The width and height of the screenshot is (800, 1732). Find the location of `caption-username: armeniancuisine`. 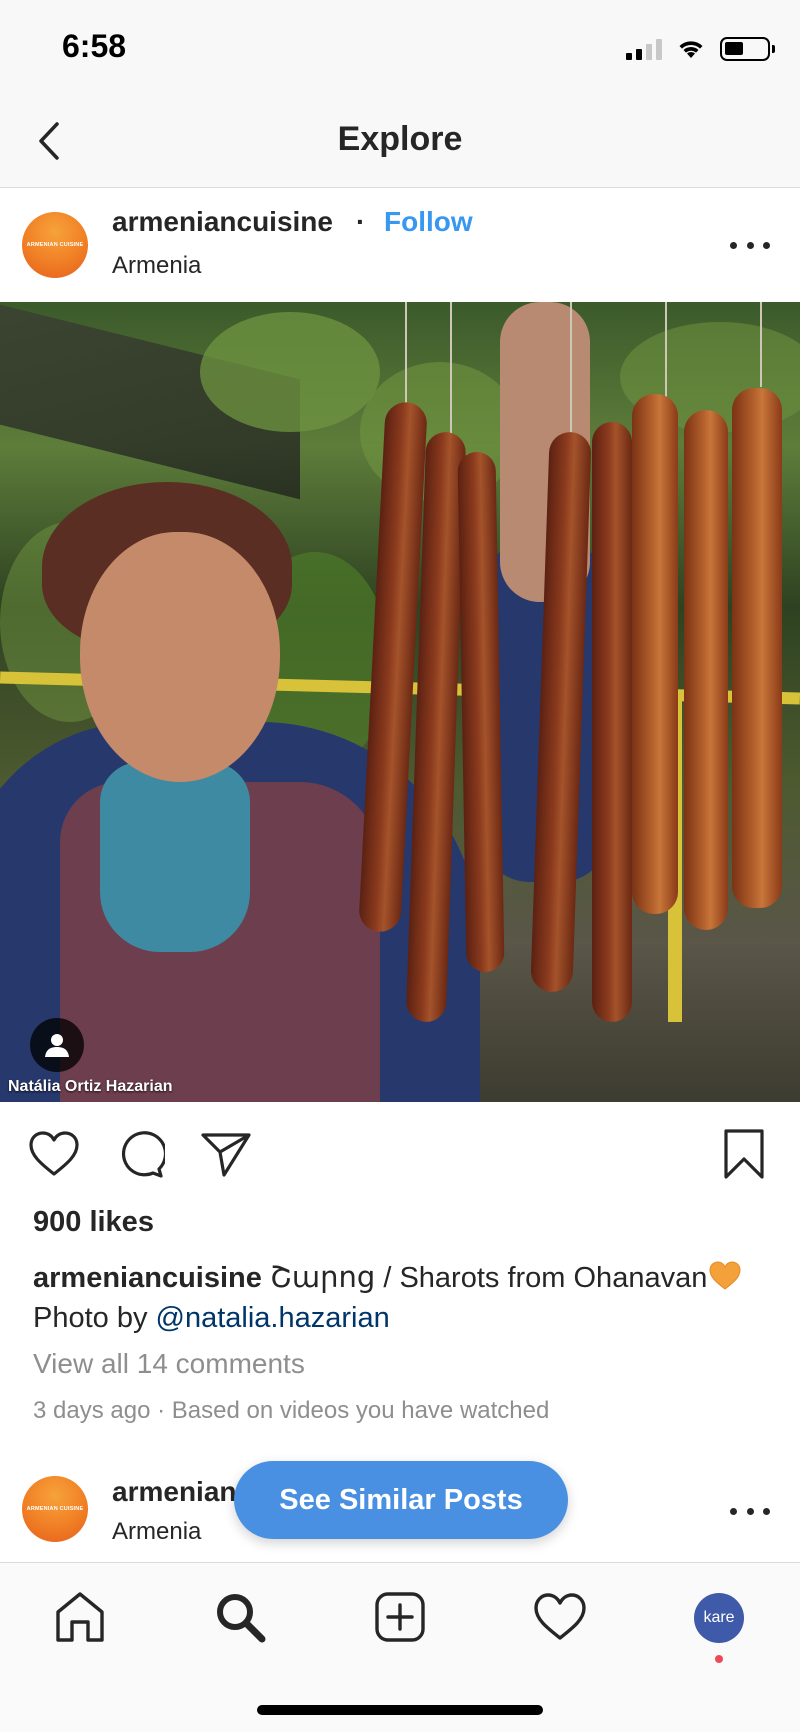

caption-username: armeniancuisine is located at coordinates (147, 1278).